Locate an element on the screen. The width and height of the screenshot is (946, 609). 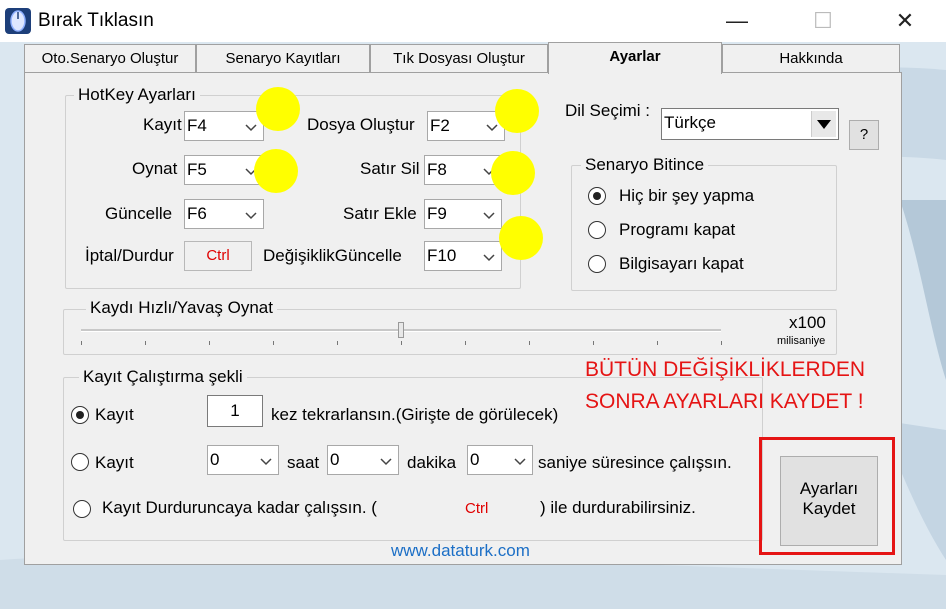
language-select: Türkçe is located at coordinates (750, 124).